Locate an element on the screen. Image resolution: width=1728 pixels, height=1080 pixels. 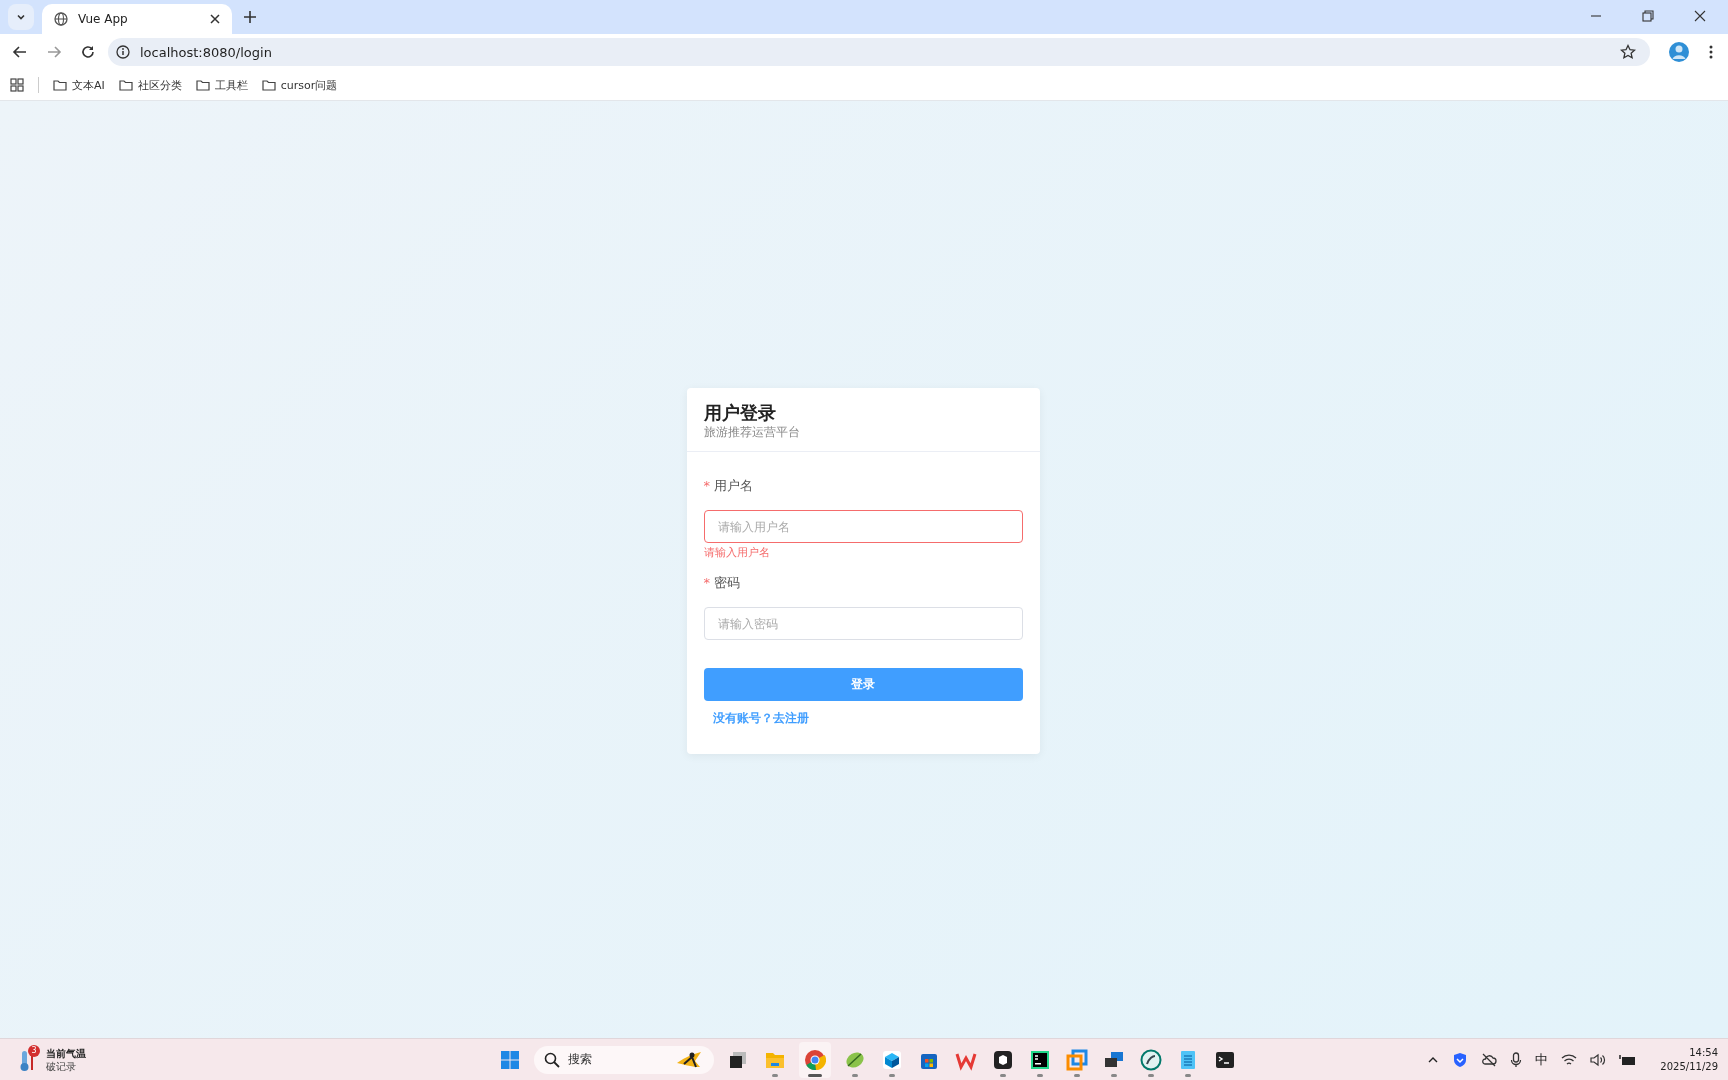
error-message: 请输入用户名 is located at coordinates (736, 553).